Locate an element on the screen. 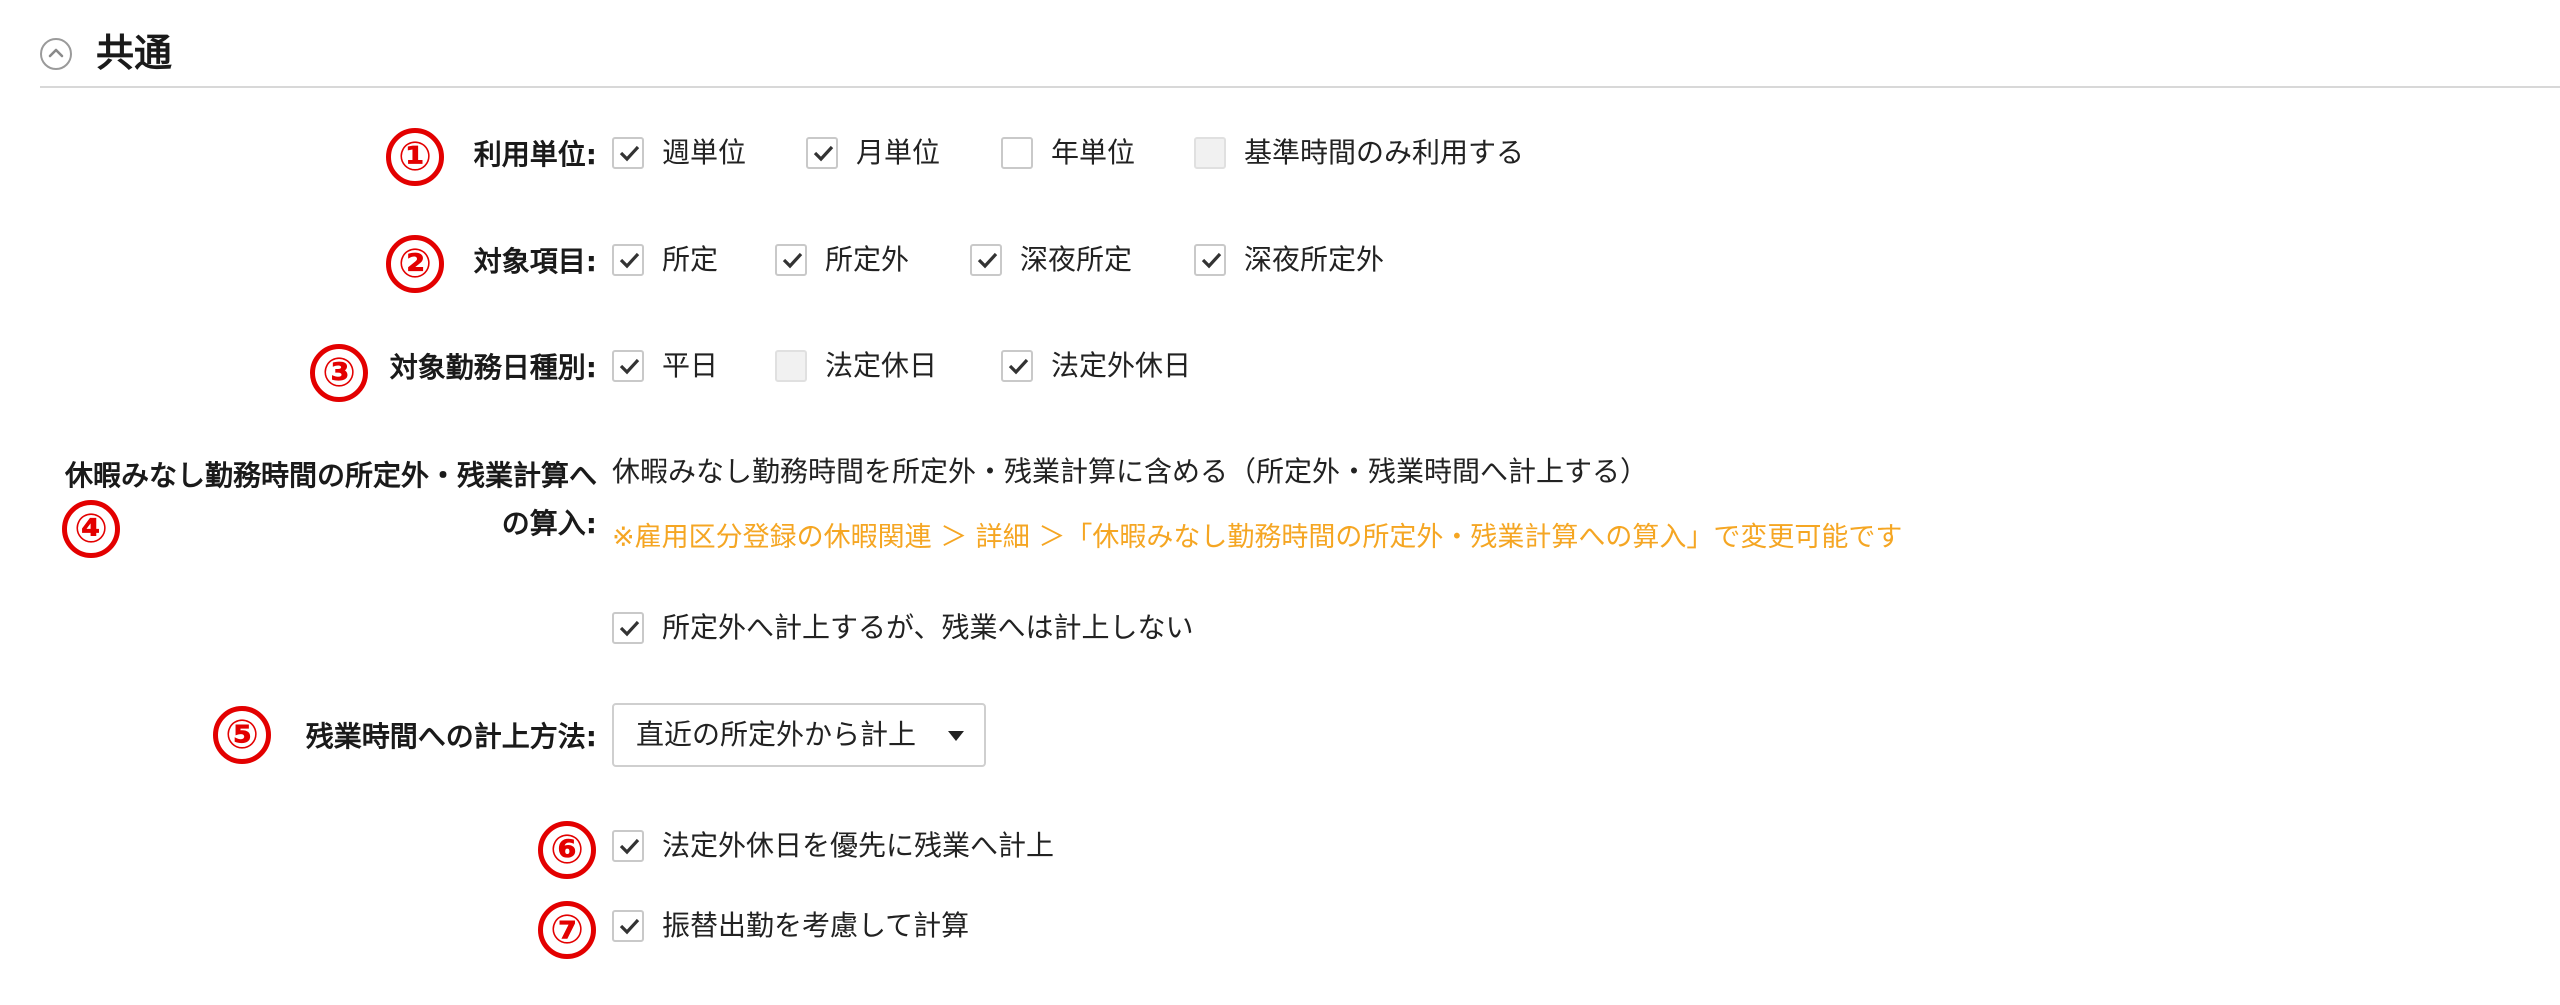  leave-deemed-description: 休暇みなし勤務時間を所定外・残業計算に含める（所定外・残業時間へ計上する） is located at coordinates (1130, 471).